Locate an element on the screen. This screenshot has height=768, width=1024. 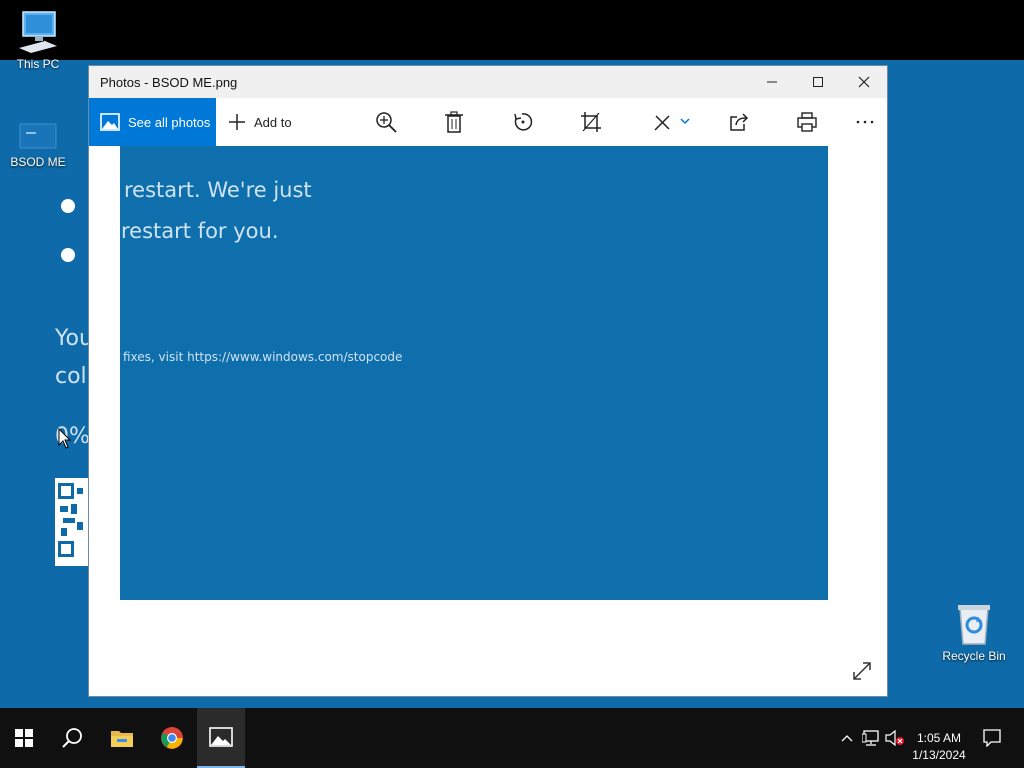
full-screen-button is located at coordinates (863, 672).